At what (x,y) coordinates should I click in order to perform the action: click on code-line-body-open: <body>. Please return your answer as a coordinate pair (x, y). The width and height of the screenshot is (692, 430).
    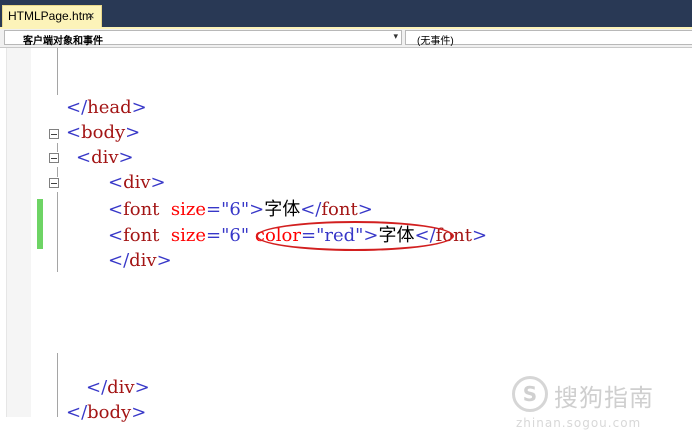
    Looking at the image, I should click on (103, 133).